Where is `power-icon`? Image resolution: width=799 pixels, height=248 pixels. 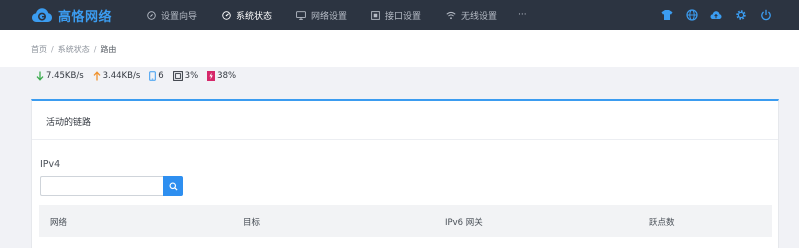
power-icon is located at coordinates (766, 15).